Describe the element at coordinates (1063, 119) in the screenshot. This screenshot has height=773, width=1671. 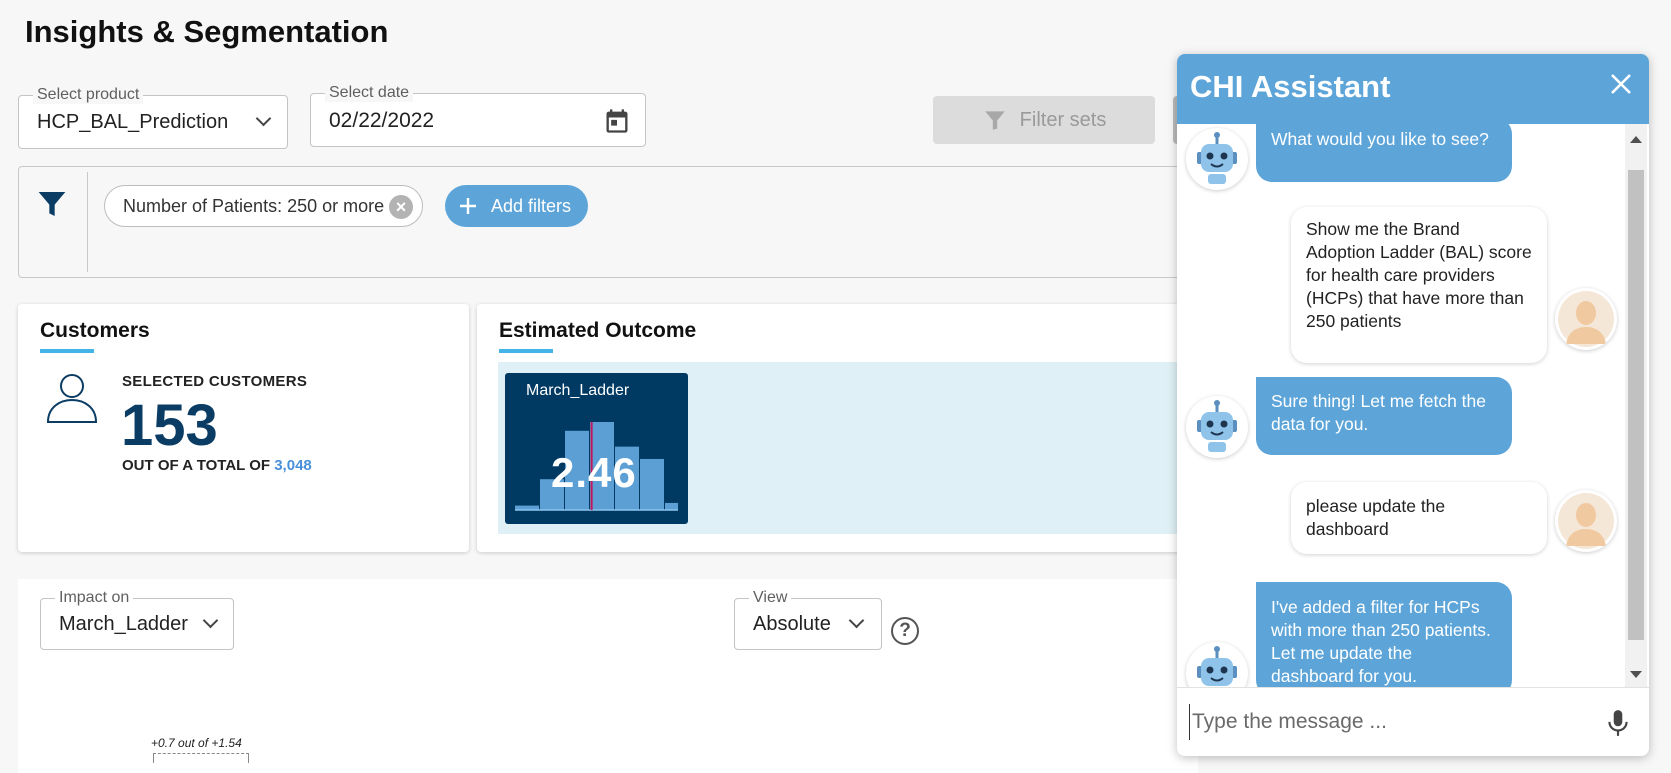
I see `filter-sets-label: Filter sets` at that location.